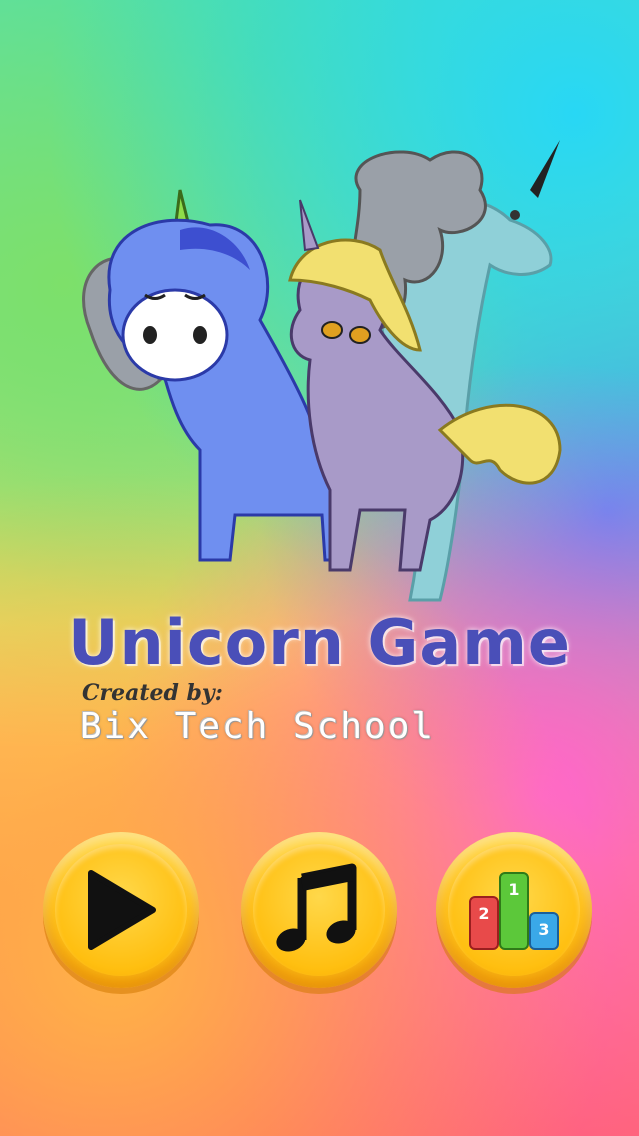 This screenshot has width=639, height=1136. Describe the element at coordinates (316, 907) in the screenshot. I see `music-note-icon` at that location.